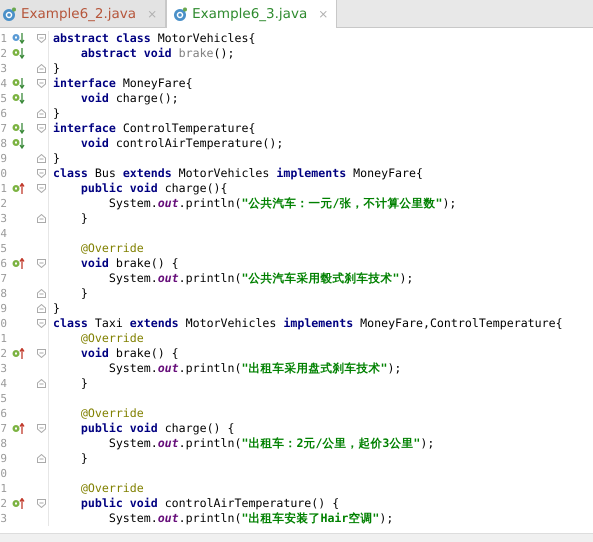 This screenshot has width=593, height=542. I want to click on class-down-arrow-icon, so click(18, 38).